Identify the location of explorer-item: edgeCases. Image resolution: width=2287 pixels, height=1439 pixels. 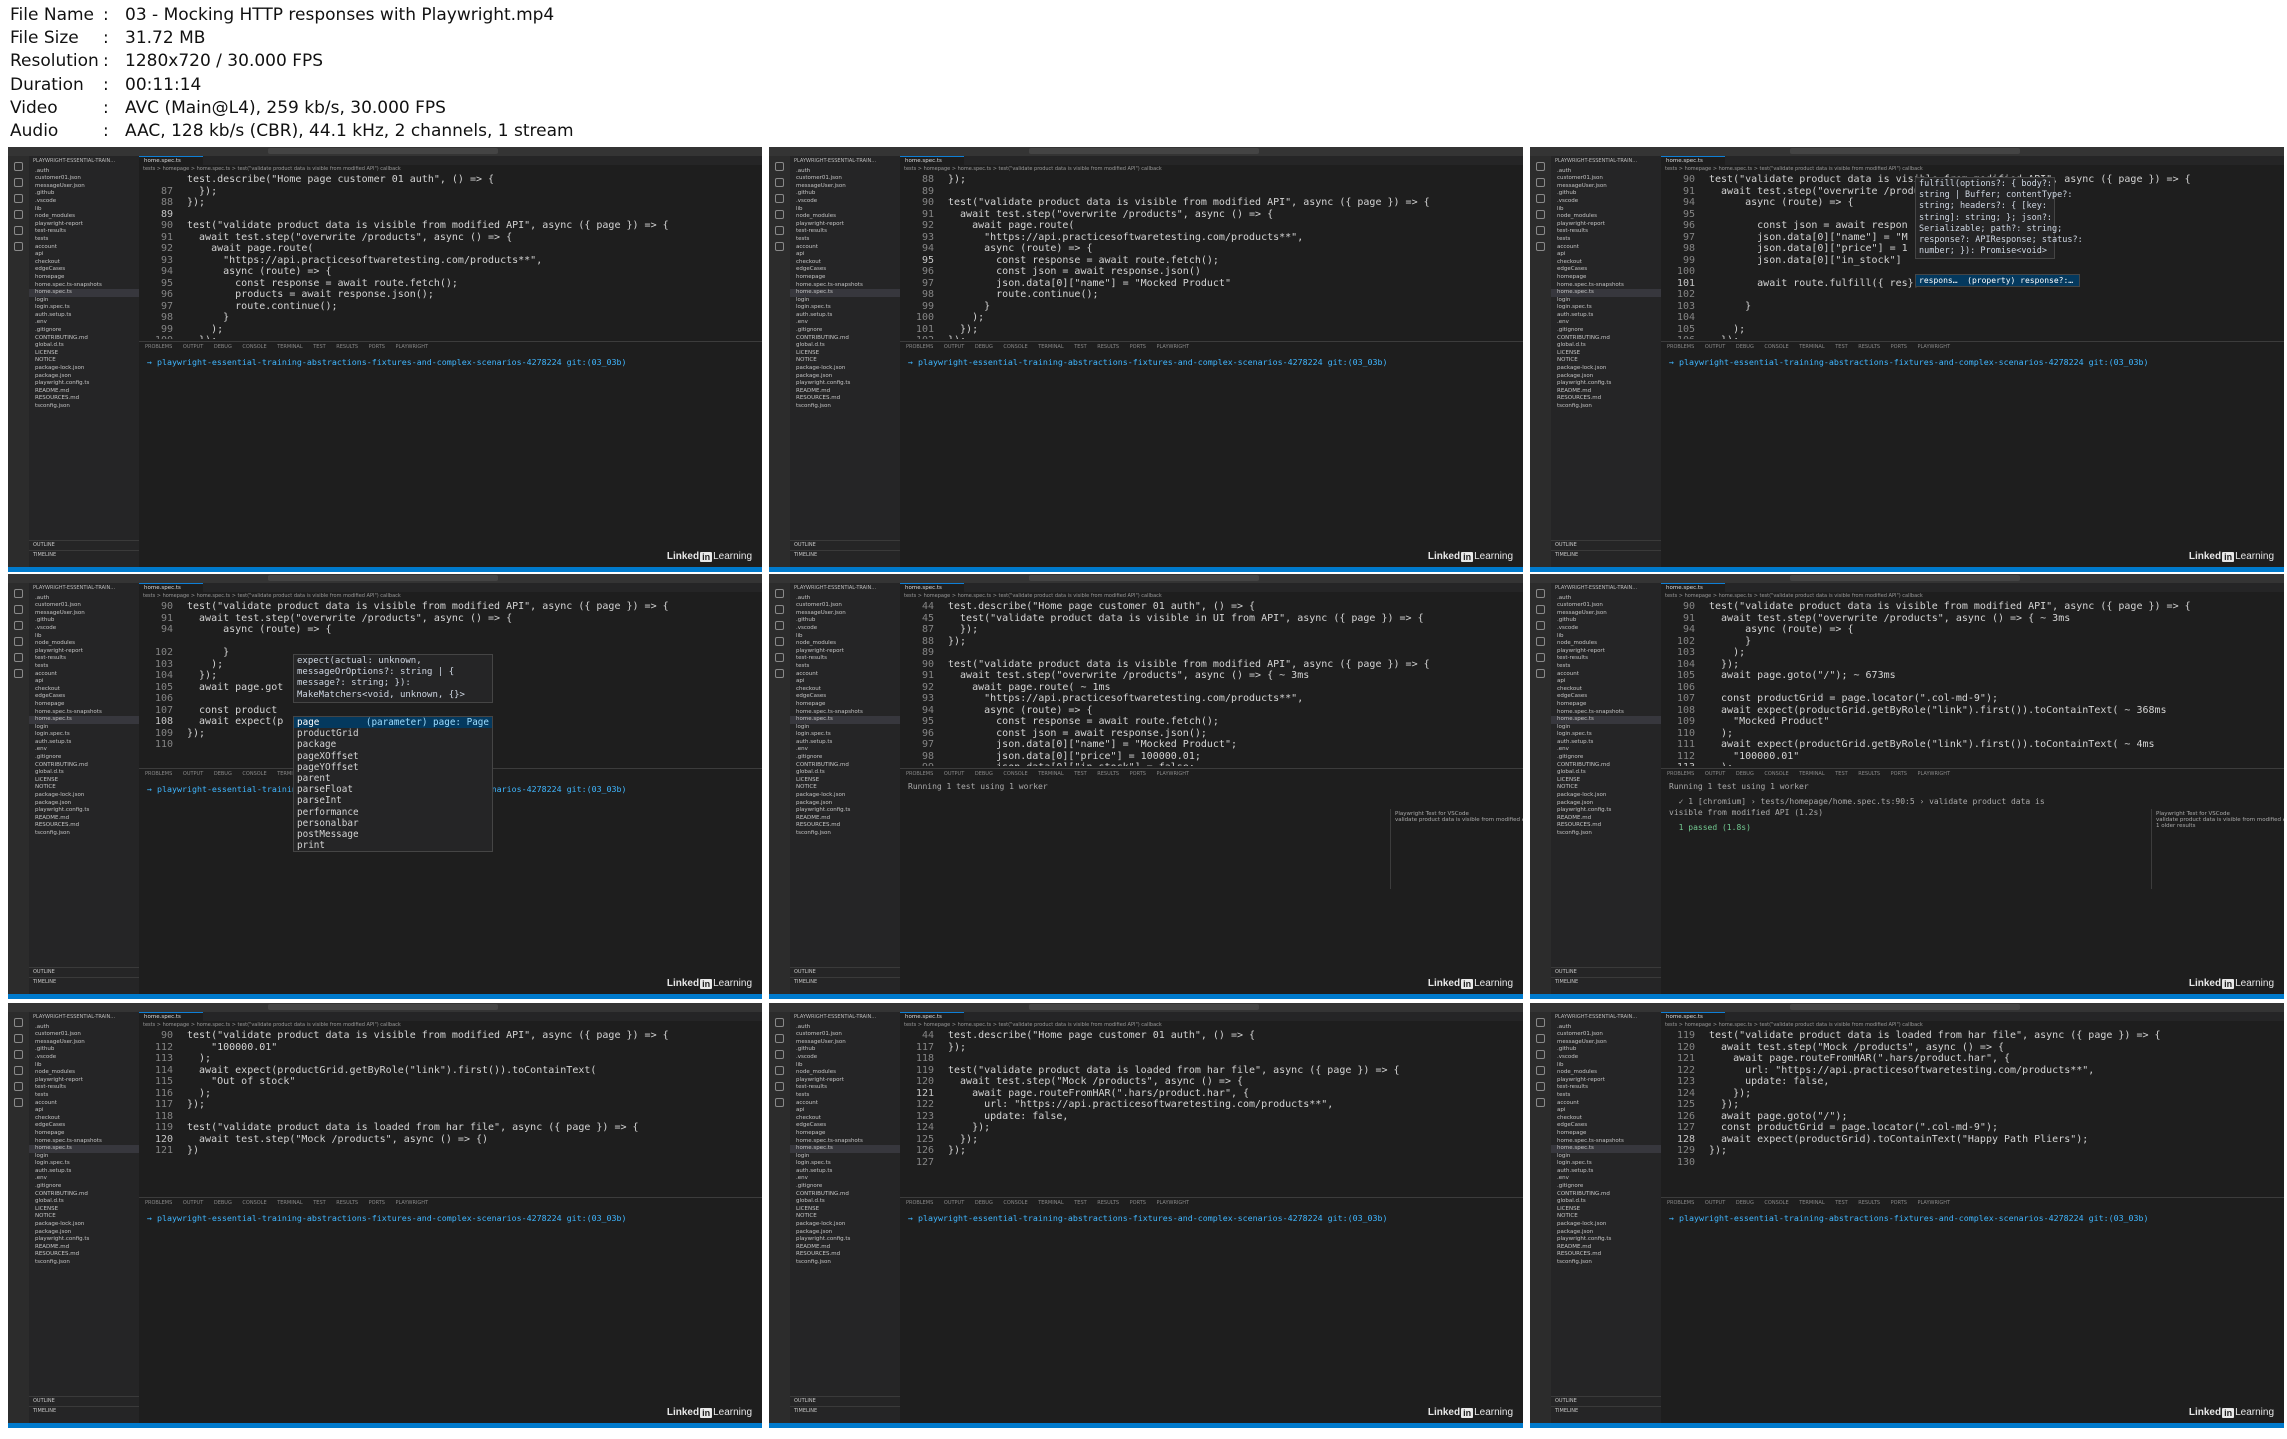
(845, 697).